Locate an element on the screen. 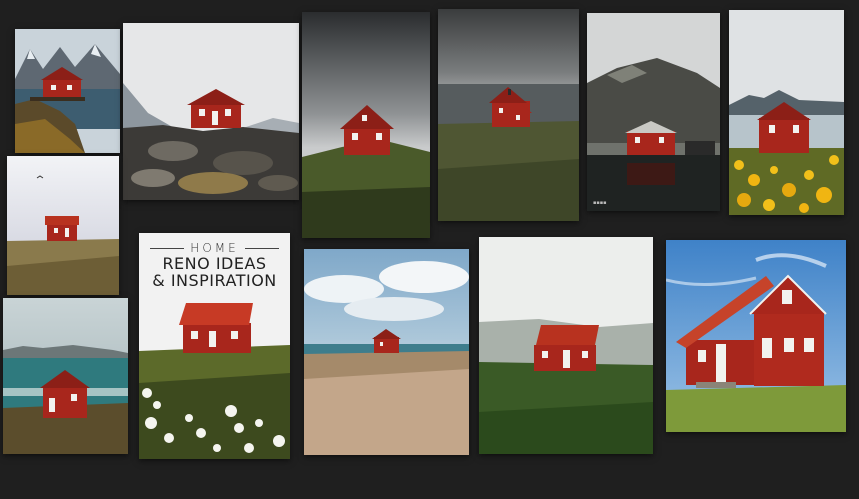 This screenshot has height=499, width=859. photo-boathouse-mist: ▪▪▪▪ is located at coordinates (653, 112).